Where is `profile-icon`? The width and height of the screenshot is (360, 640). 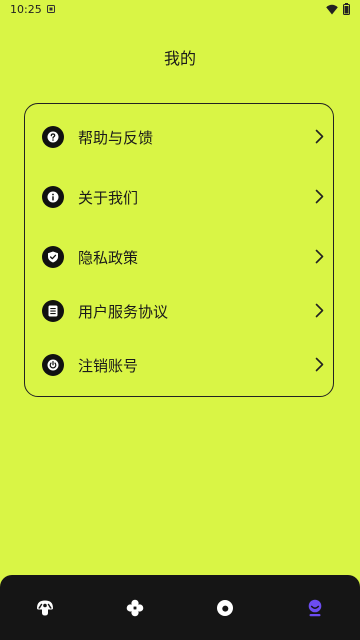
profile-icon is located at coordinates (315, 608).